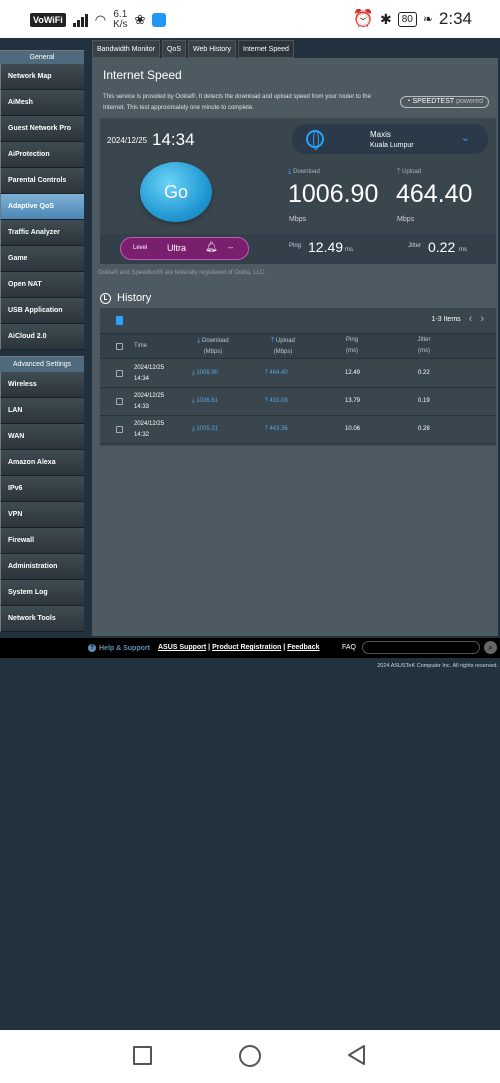 The width and height of the screenshot is (500, 1083). I want to click on row-ping: 13.79, so click(353, 401).